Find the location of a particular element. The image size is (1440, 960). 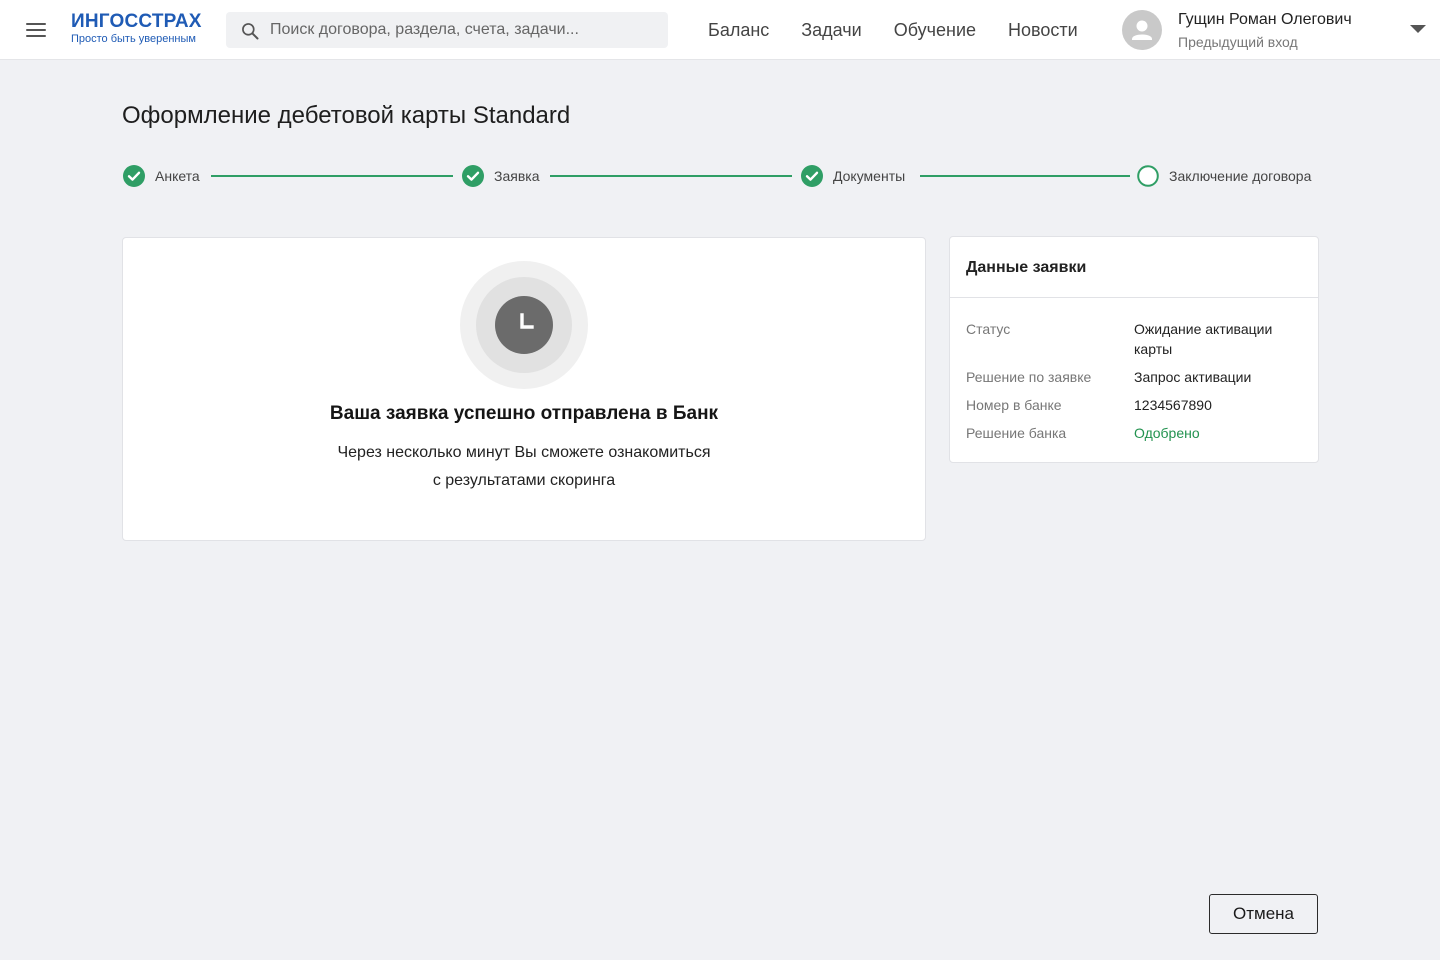

step-contract: Заключение договора is located at coordinates (1224, 176).